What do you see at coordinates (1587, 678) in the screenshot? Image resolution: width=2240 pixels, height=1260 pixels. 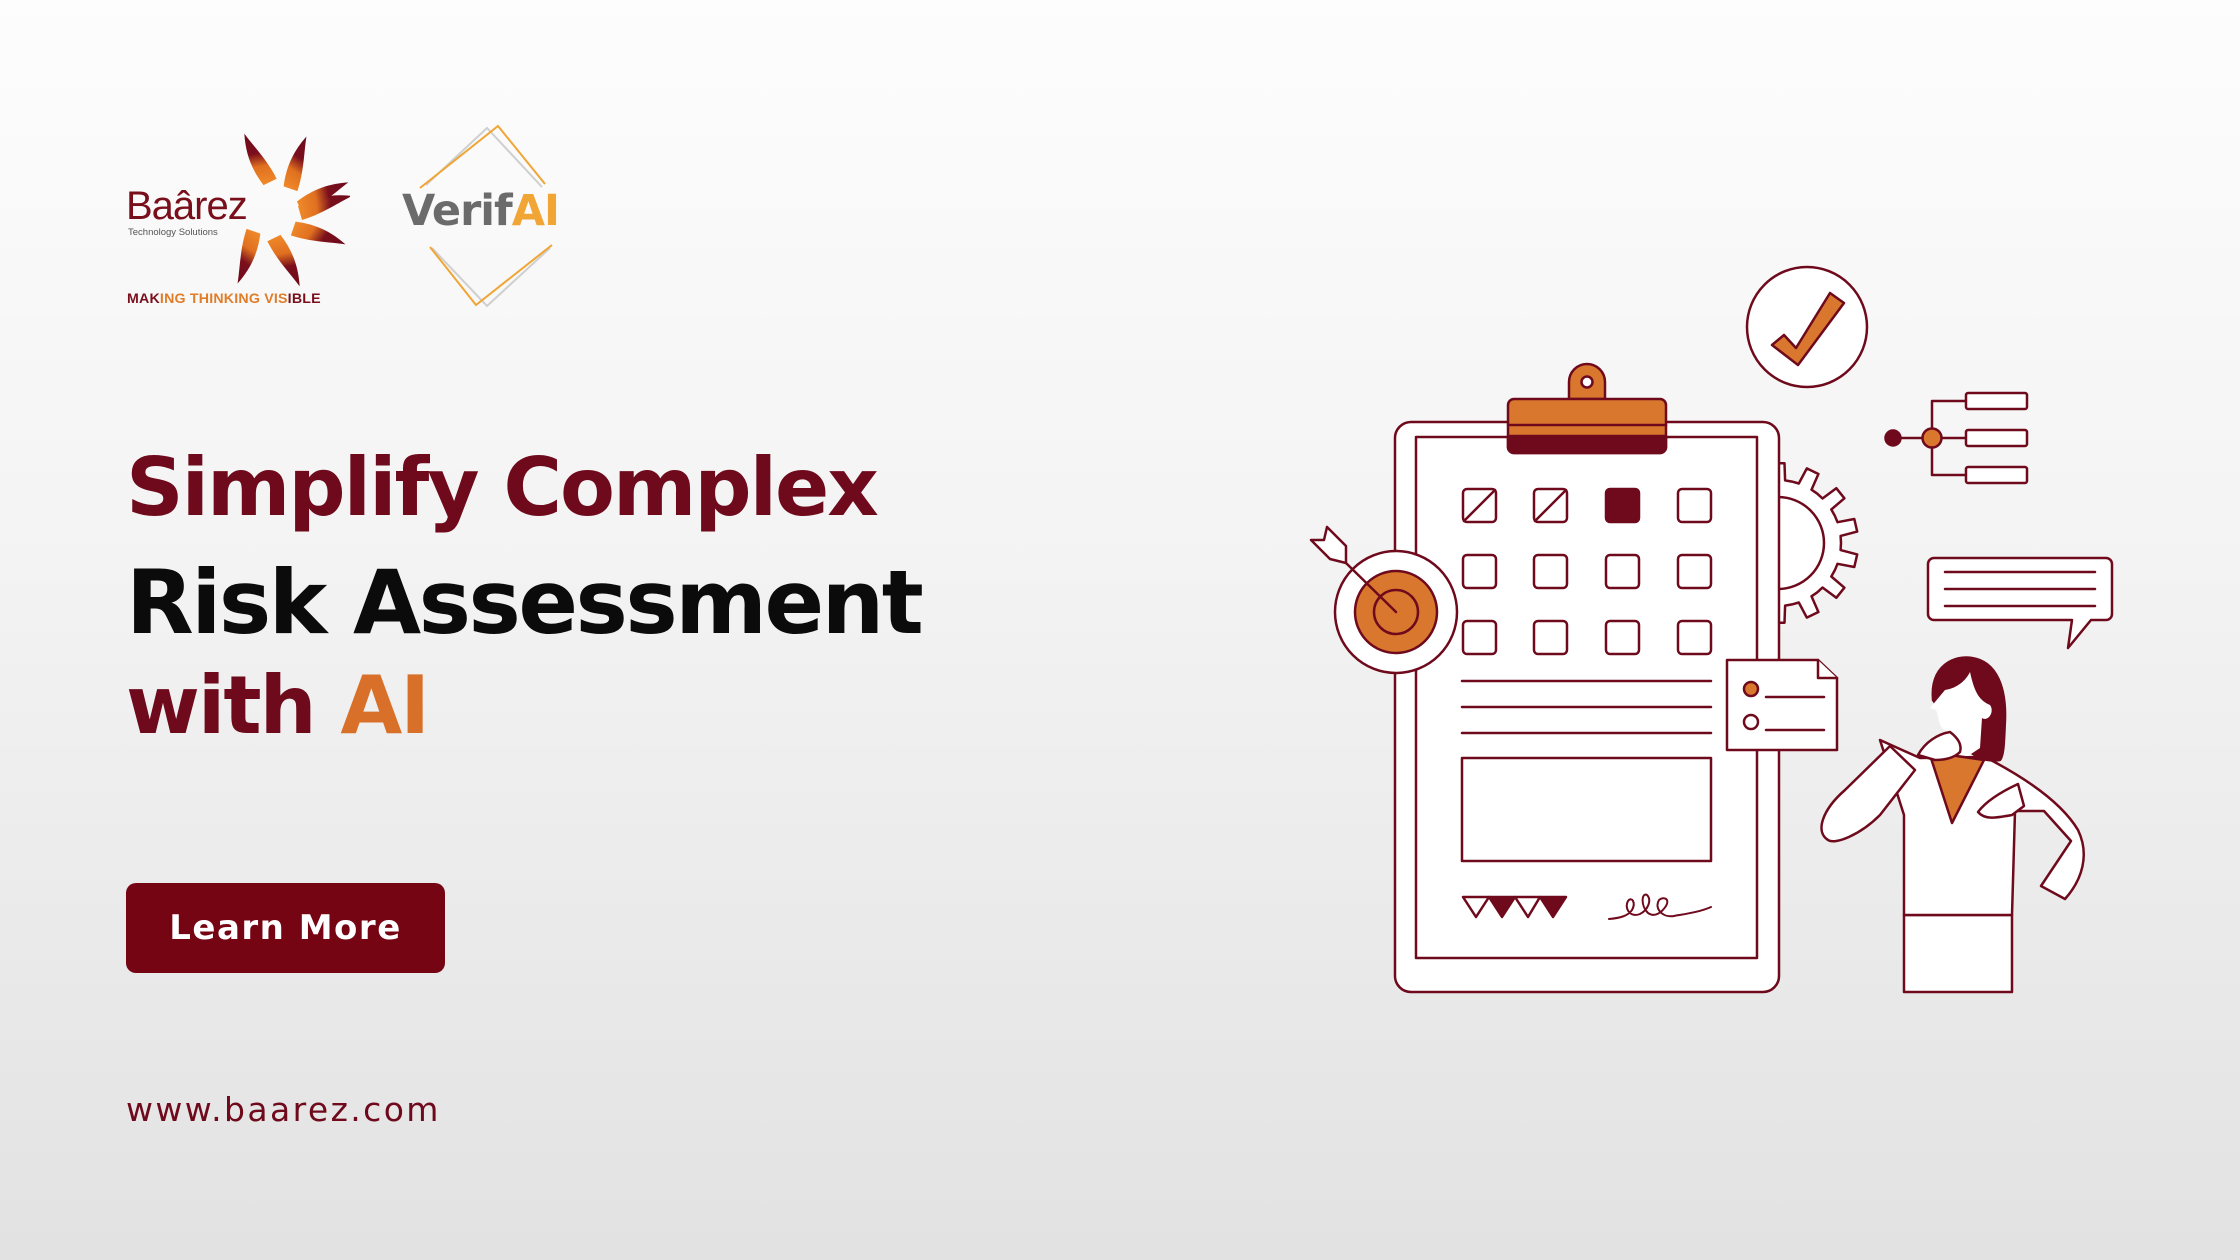 I see `clipboard-icon` at bounding box center [1587, 678].